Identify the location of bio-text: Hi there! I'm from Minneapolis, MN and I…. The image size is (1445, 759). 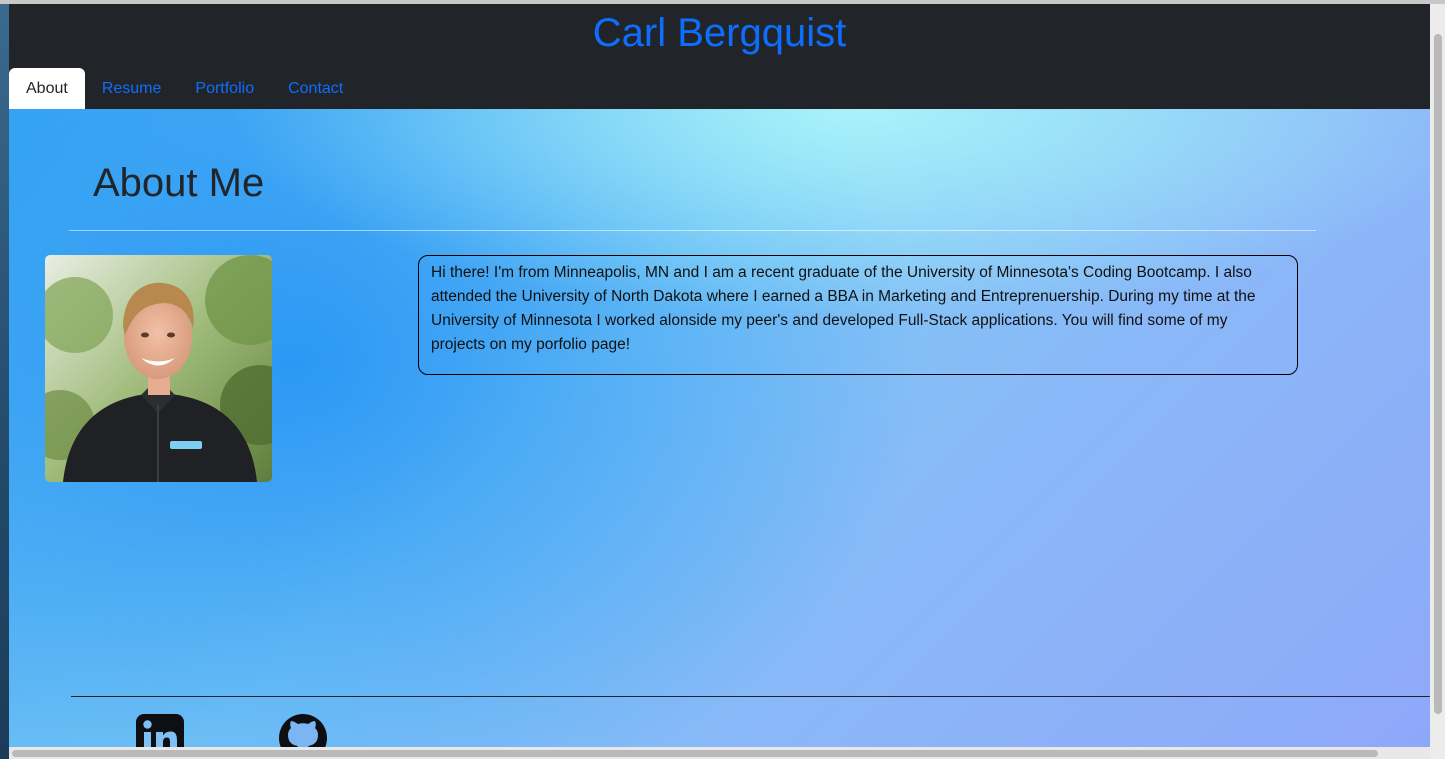
(858, 315).